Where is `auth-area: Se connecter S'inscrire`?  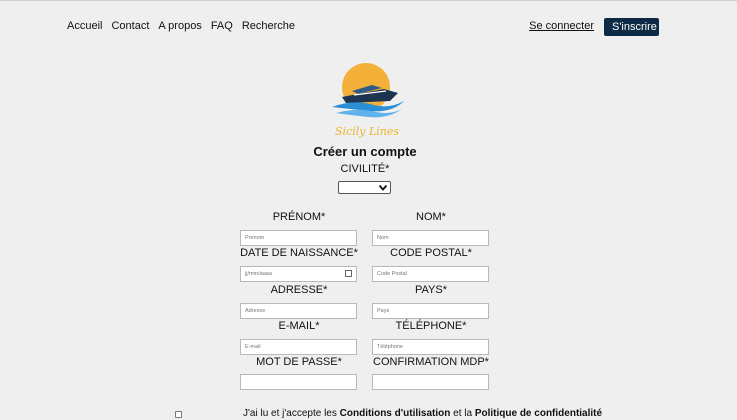
auth-area: Se connecter S'inscrire is located at coordinates (594, 27).